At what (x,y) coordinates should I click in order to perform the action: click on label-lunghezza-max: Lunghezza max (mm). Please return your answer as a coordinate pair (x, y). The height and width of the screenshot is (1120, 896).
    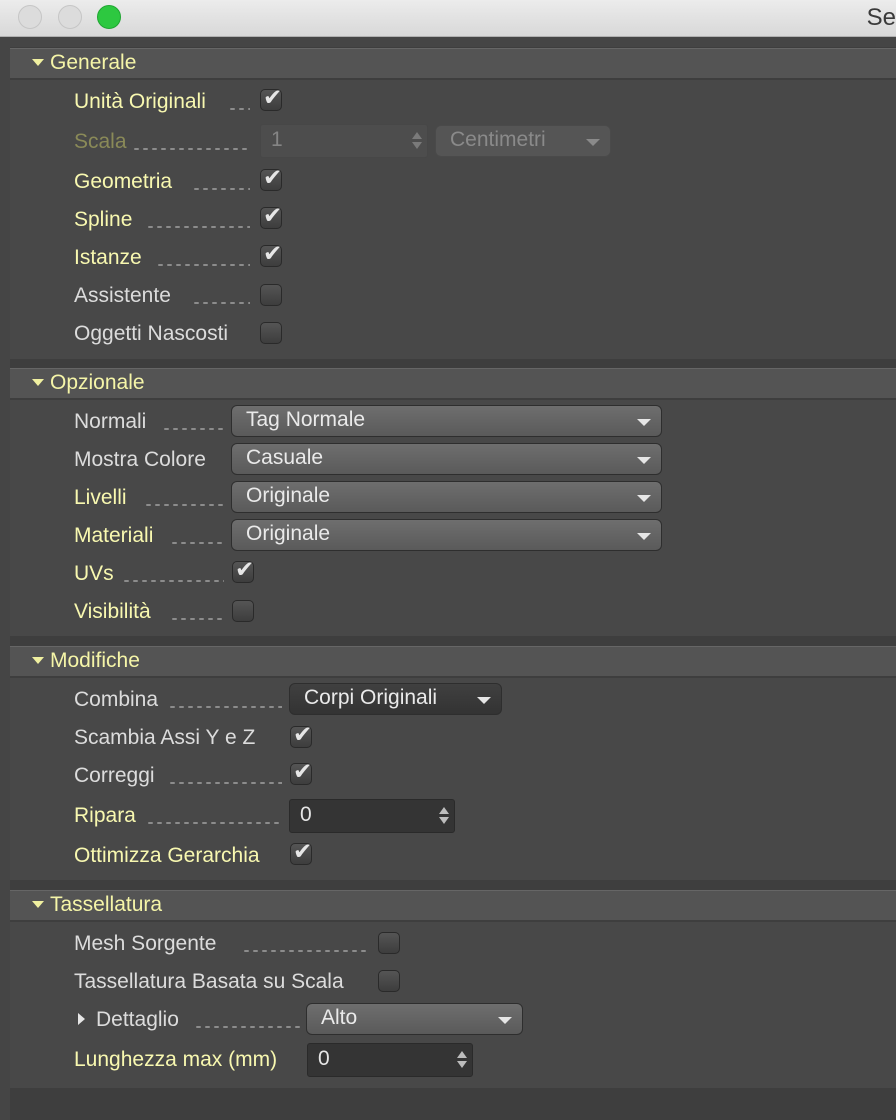
    Looking at the image, I should click on (176, 1059).